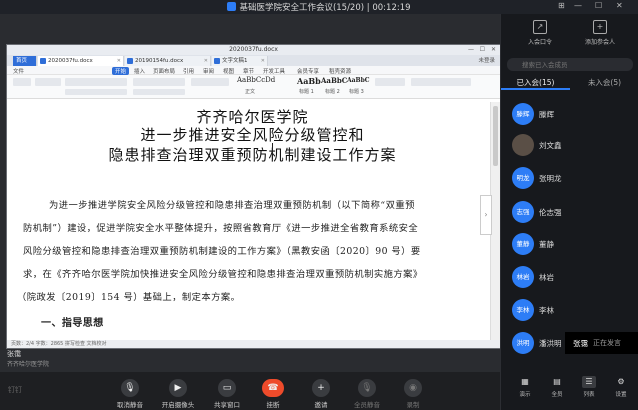 Image resolution: width=638 pixels, height=410 pixels. Describe the element at coordinates (493, 50) in the screenshot. I see `doc-close-icon: ✕` at that location.